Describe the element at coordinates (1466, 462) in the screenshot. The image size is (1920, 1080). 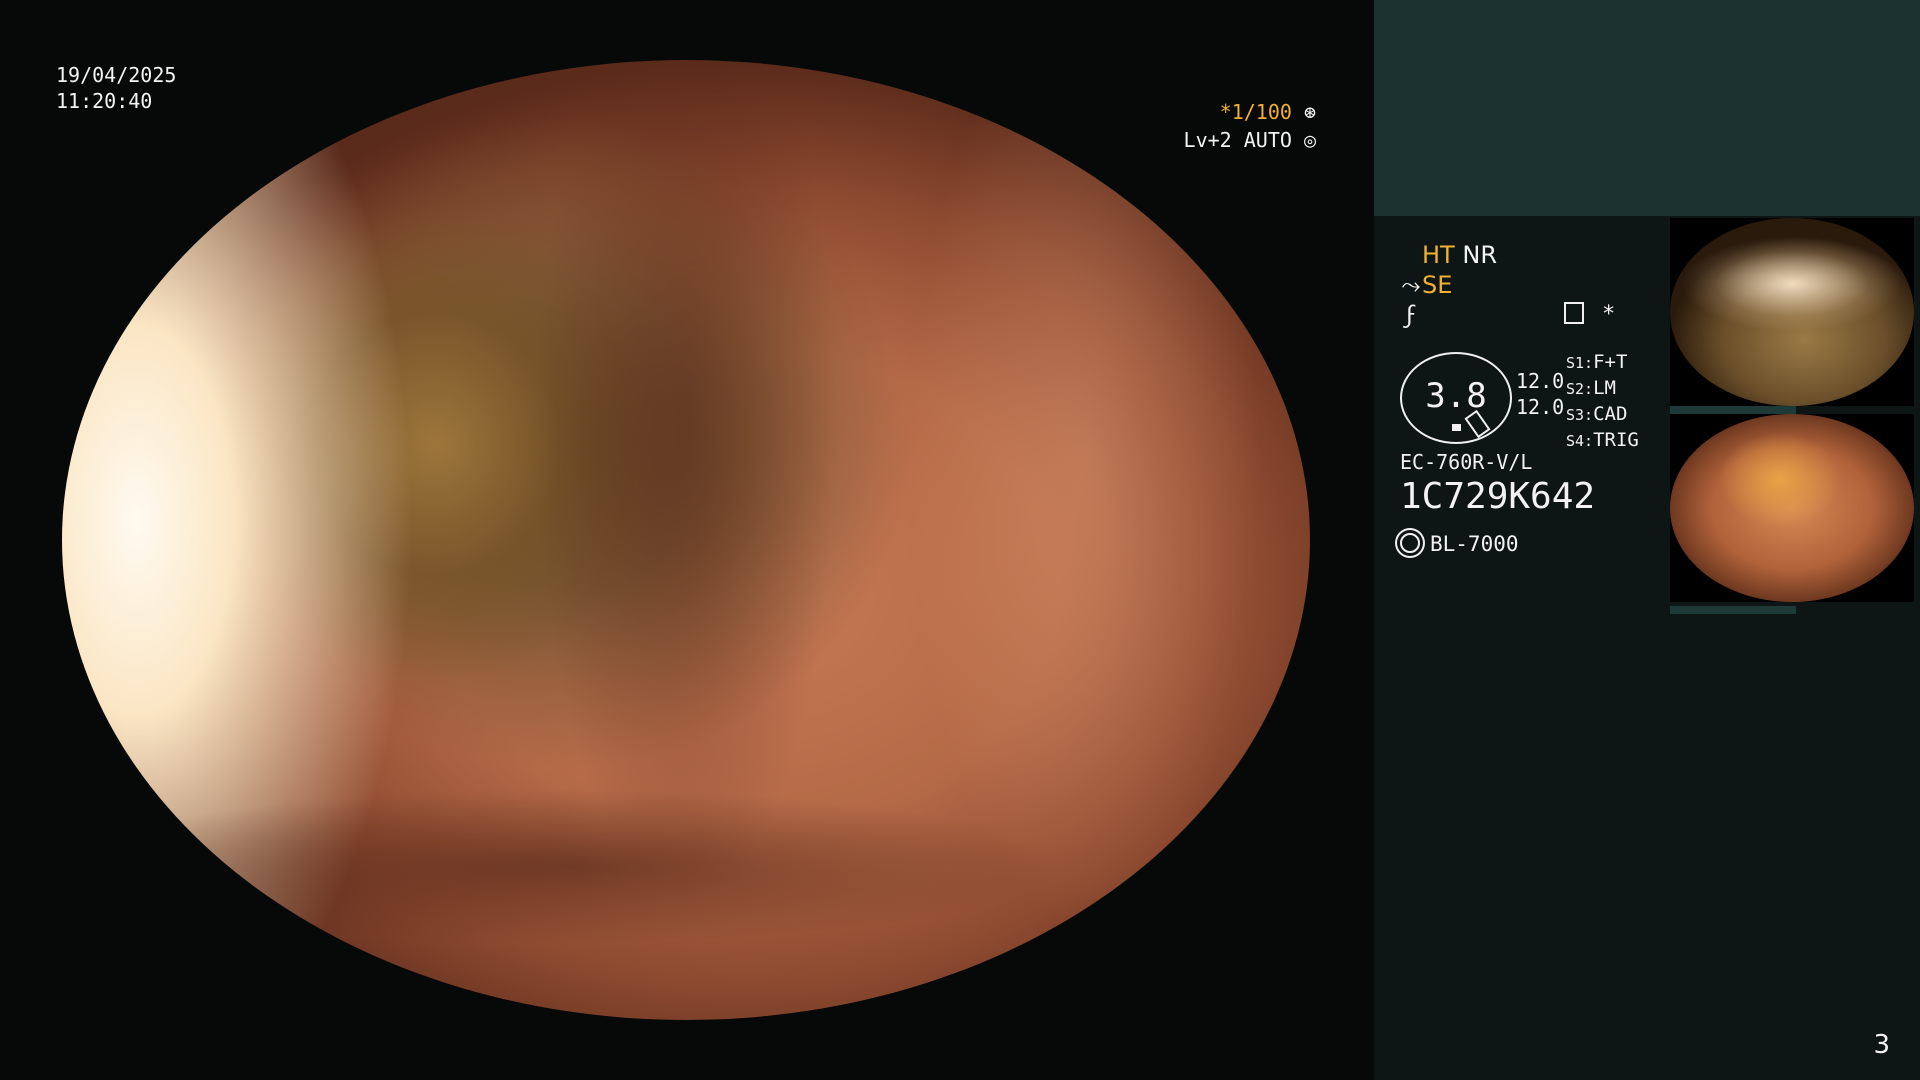
I see `scope-model: EC-760R-V/L` at that location.